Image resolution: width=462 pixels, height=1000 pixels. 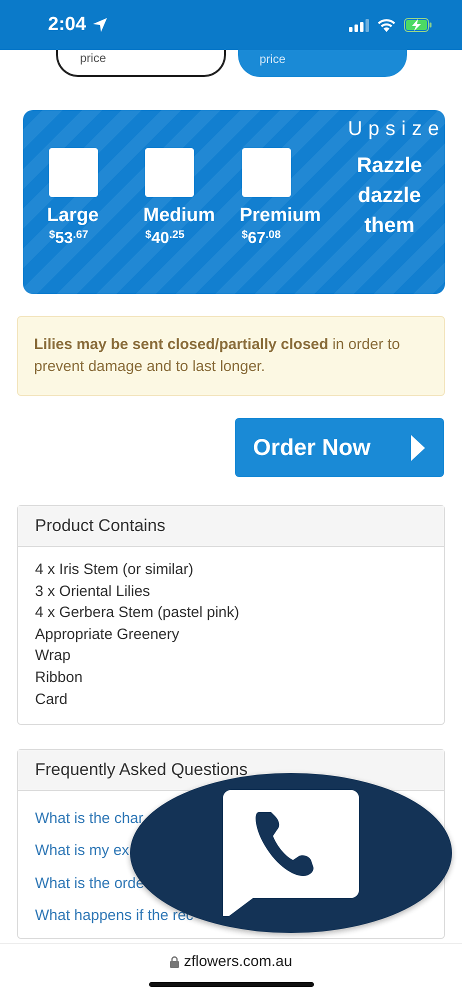 What do you see at coordinates (82, 851) in the screenshot?
I see `faq-link: What is my ex` at bounding box center [82, 851].